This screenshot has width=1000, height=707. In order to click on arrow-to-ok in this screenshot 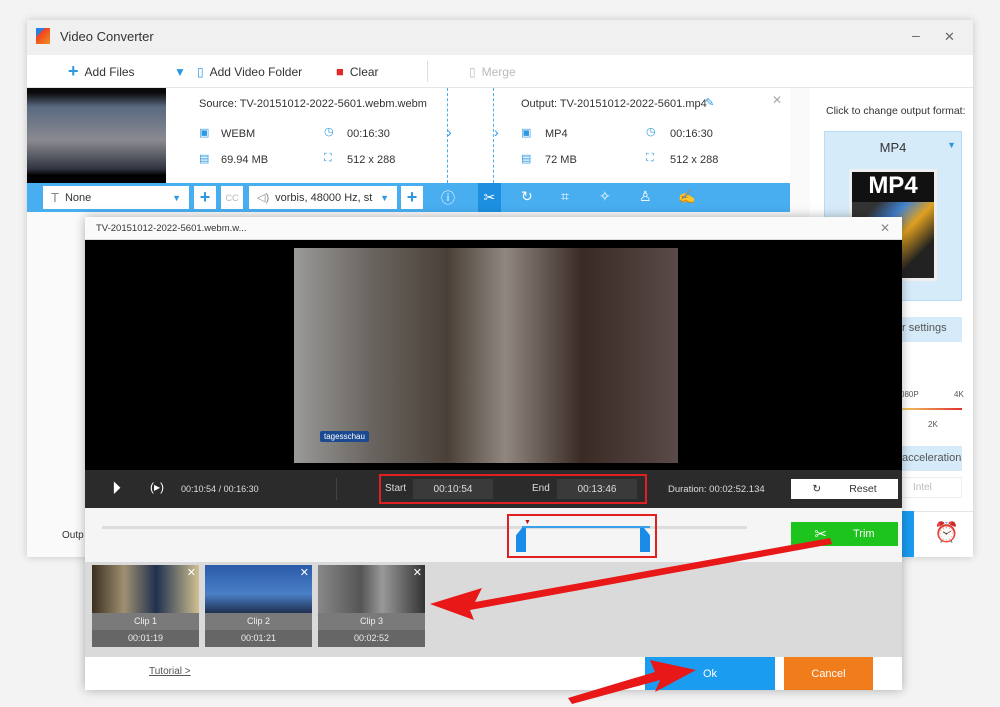, I will do `click(632, 682)`.